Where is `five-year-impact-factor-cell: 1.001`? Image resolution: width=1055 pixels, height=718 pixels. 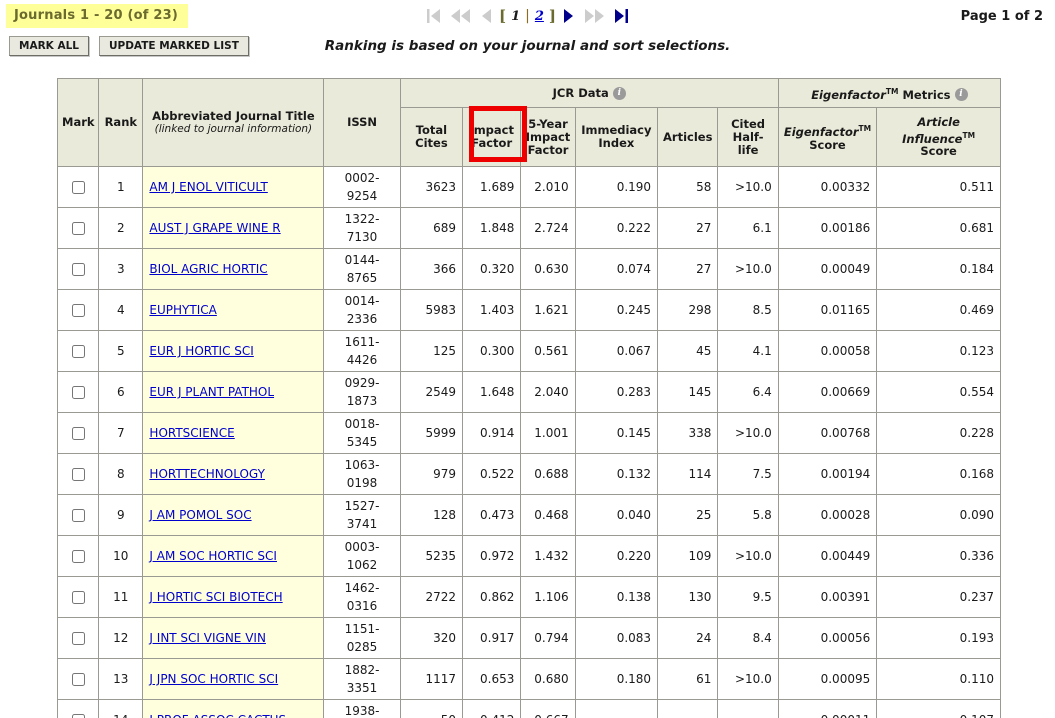
five-year-impact-factor-cell: 1.001 is located at coordinates (548, 433).